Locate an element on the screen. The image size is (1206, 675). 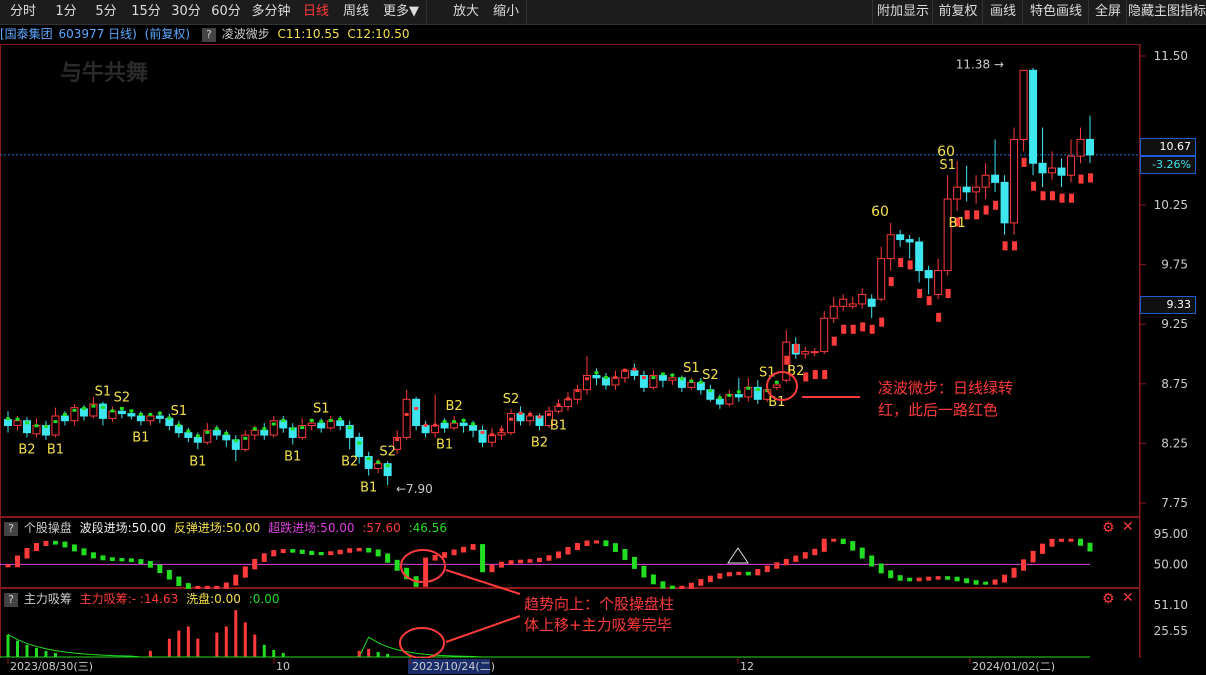
indicator2-v1: 主力吸筹:- is located at coordinates (108, 599).